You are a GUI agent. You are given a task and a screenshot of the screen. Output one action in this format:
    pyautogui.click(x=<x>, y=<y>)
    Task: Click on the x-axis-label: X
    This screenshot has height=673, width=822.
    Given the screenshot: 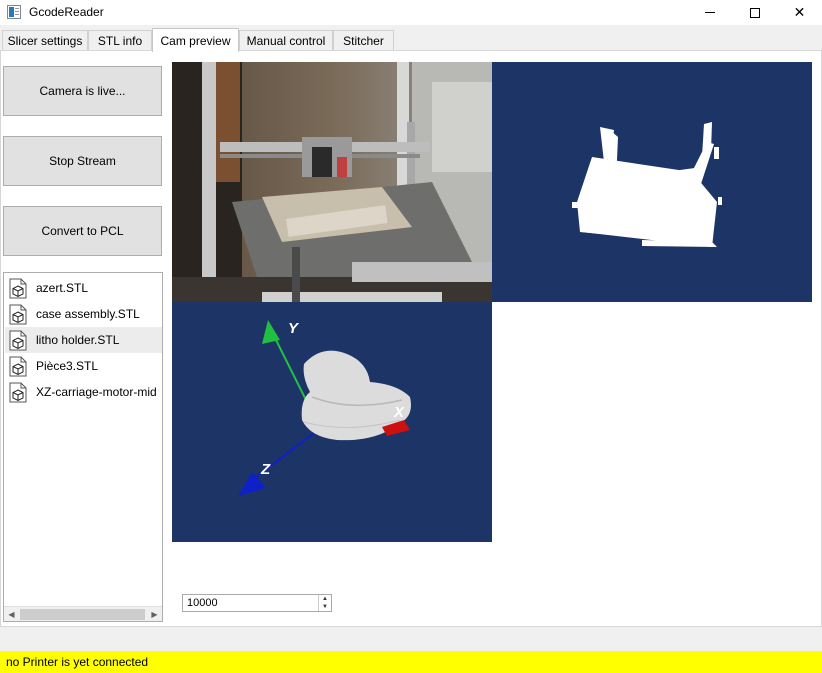 What is the action you would take?
    pyautogui.click(x=399, y=412)
    